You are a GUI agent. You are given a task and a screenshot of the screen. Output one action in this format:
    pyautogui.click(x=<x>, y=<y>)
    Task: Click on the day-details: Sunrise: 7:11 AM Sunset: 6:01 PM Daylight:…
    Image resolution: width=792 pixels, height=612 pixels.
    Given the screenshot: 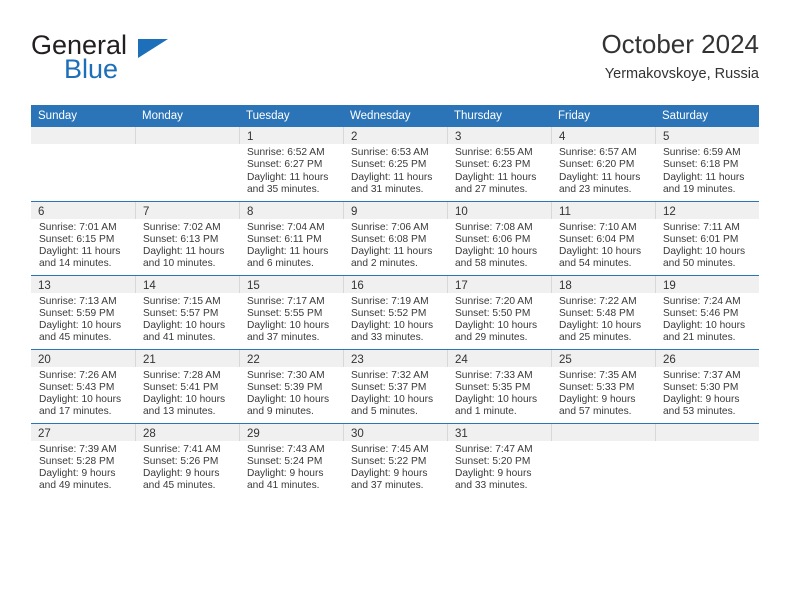 What is the action you would take?
    pyautogui.click(x=707, y=244)
    